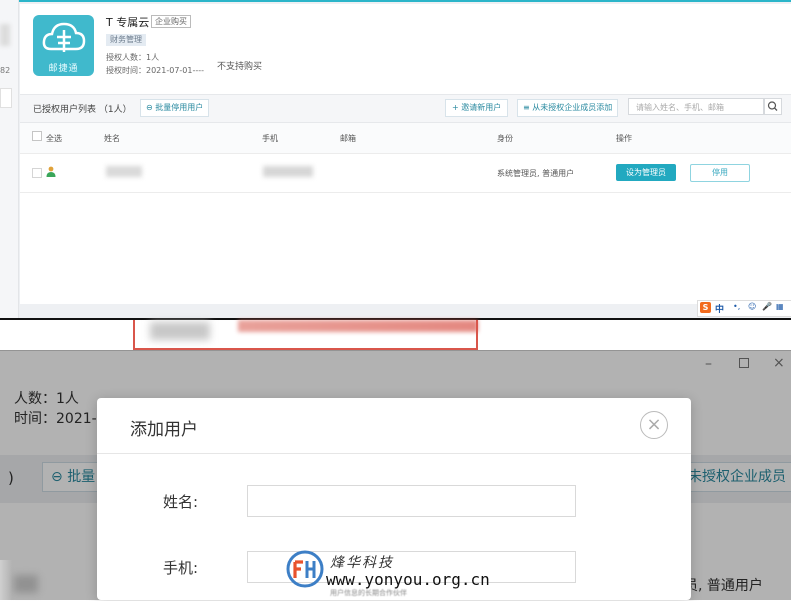 The width and height of the screenshot is (791, 601). Describe the element at coordinates (481, 107) in the screenshot. I see `invite-user-label: 邀请新用户` at that location.